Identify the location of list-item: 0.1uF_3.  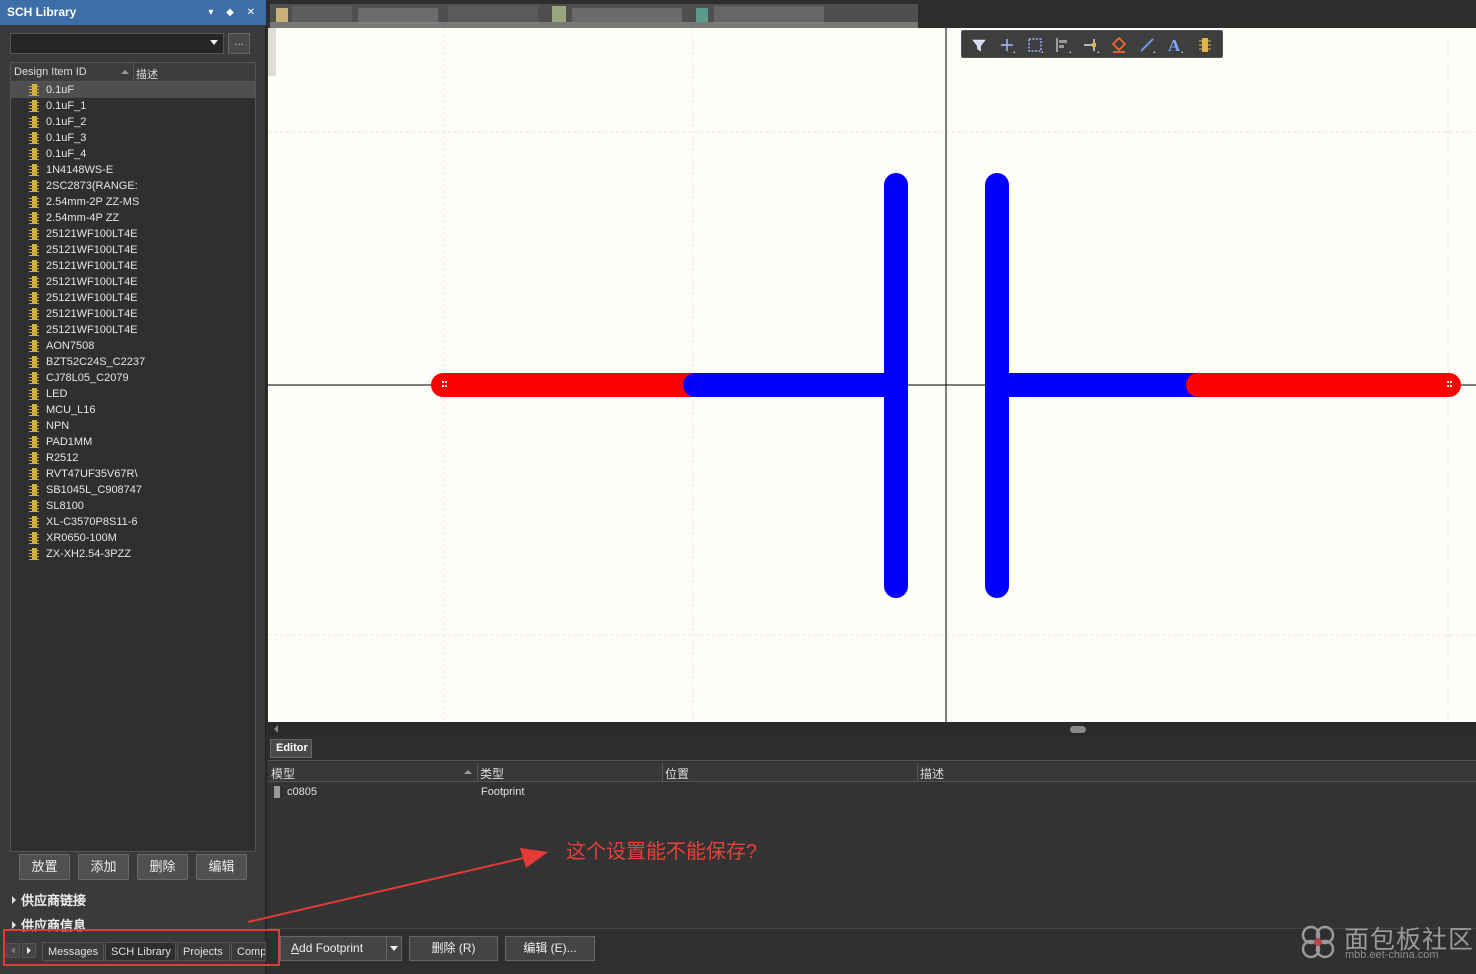
(91, 138).